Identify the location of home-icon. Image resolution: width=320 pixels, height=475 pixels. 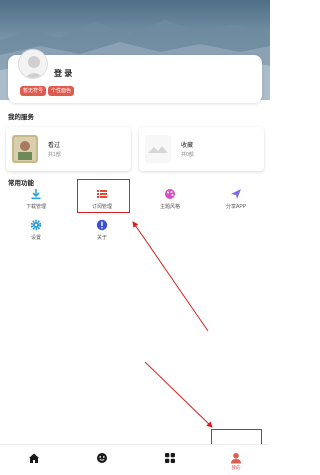
(34, 458).